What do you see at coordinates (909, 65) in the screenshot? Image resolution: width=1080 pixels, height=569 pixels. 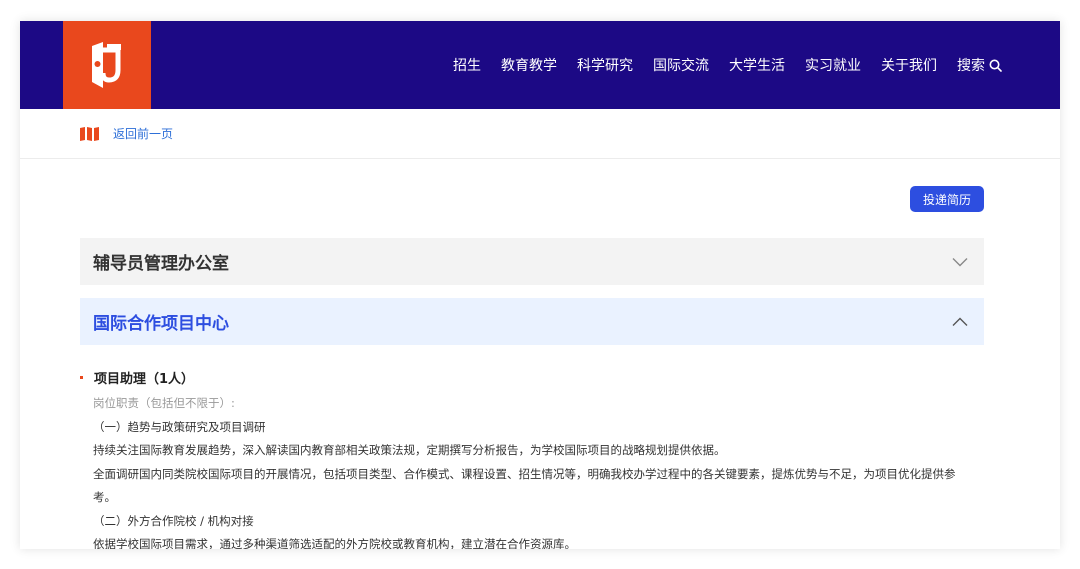 I see `nav-about: 关于我们` at bounding box center [909, 65].